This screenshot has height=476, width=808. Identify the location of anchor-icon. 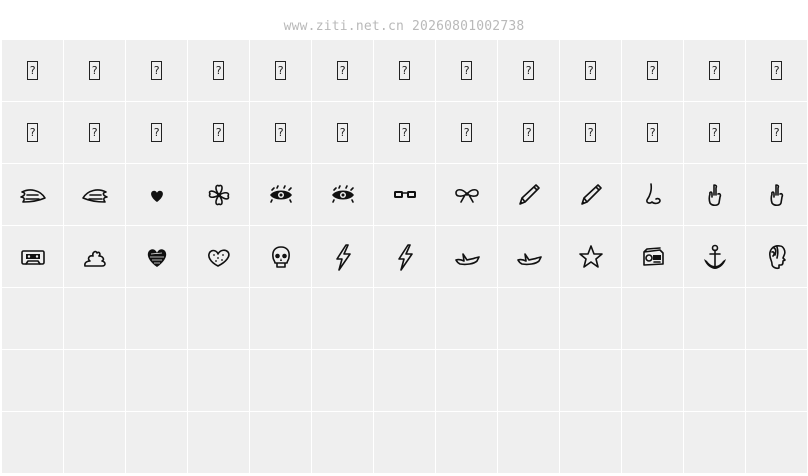
(714, 256).